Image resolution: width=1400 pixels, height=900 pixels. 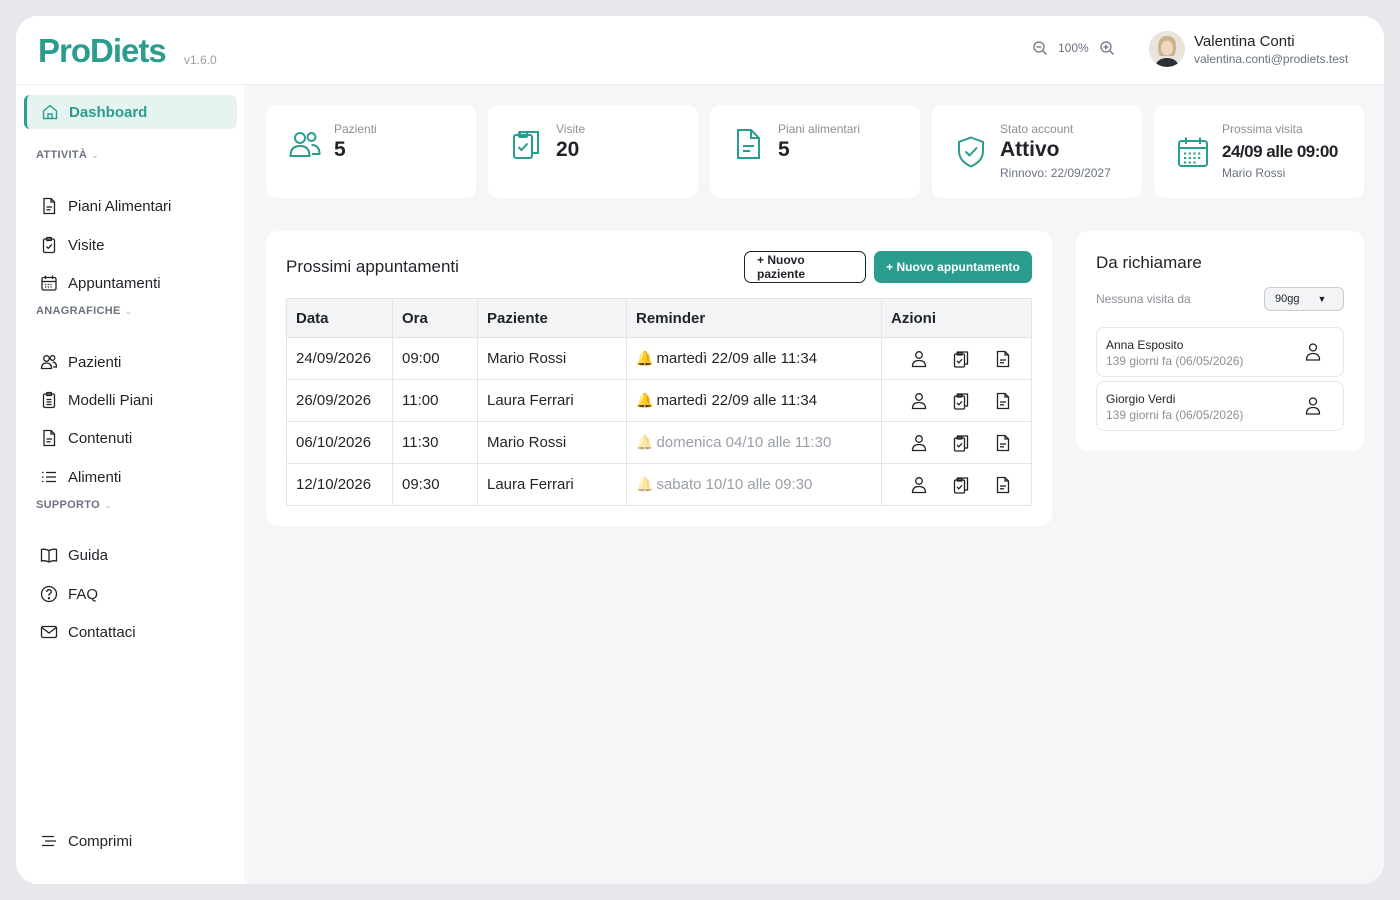 What do you see at coordinates (1167, 49) in the screenshot?
I see `avatar` at bounding box center [1167, 49].